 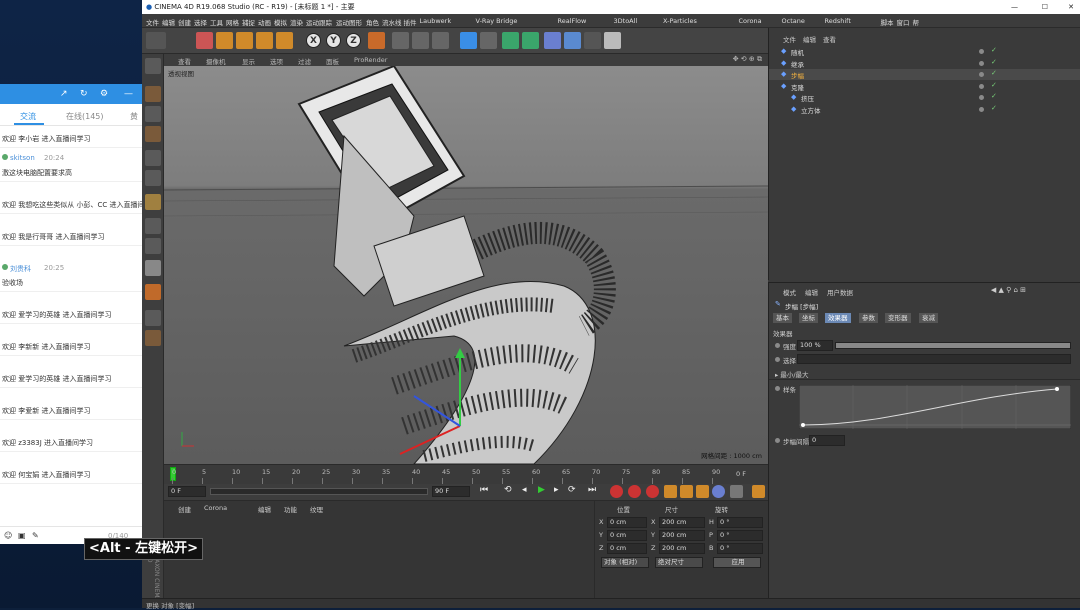 I want to click on apply-button: 应用, so click(x=737, y=562).